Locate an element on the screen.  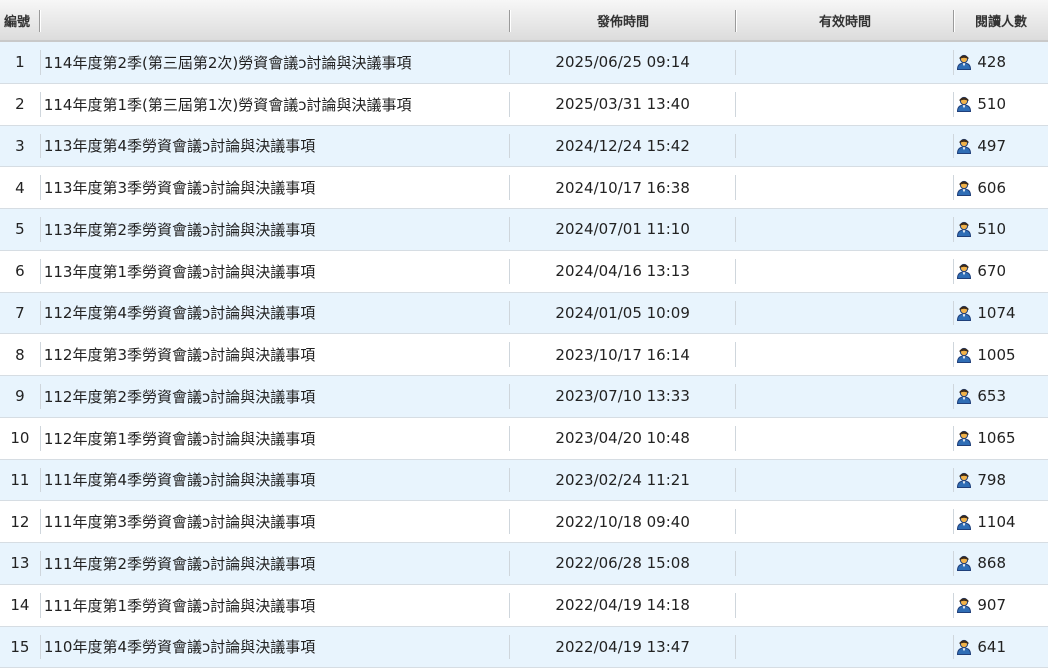
row-title-link: 112年度第3季勞資會議ɔ討論與決議事項 is located at coordinates (275, 354).